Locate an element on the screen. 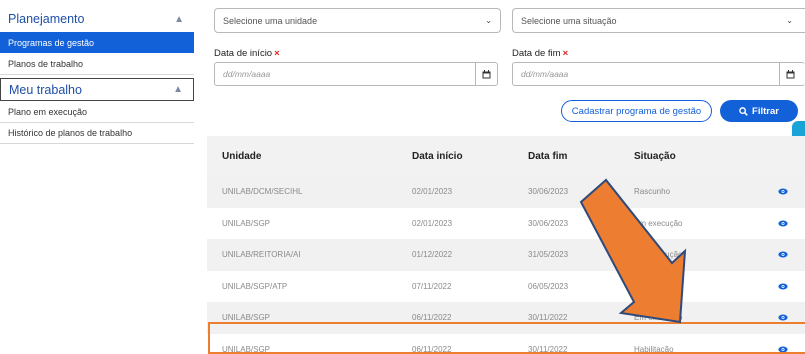  header-data-inicio: Data início is located at coordinates (465, 156).